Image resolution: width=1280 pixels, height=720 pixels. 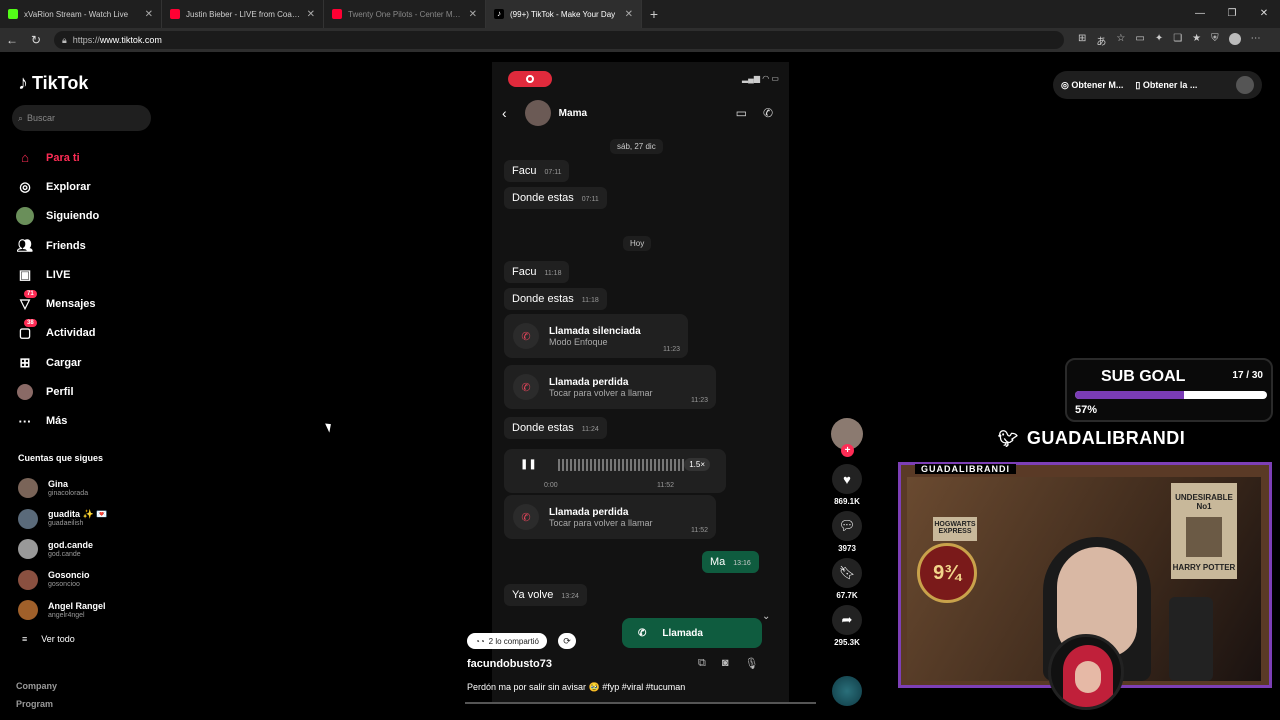 I want to click on nav-perfil: Perfil, so click(x=57, y=391).